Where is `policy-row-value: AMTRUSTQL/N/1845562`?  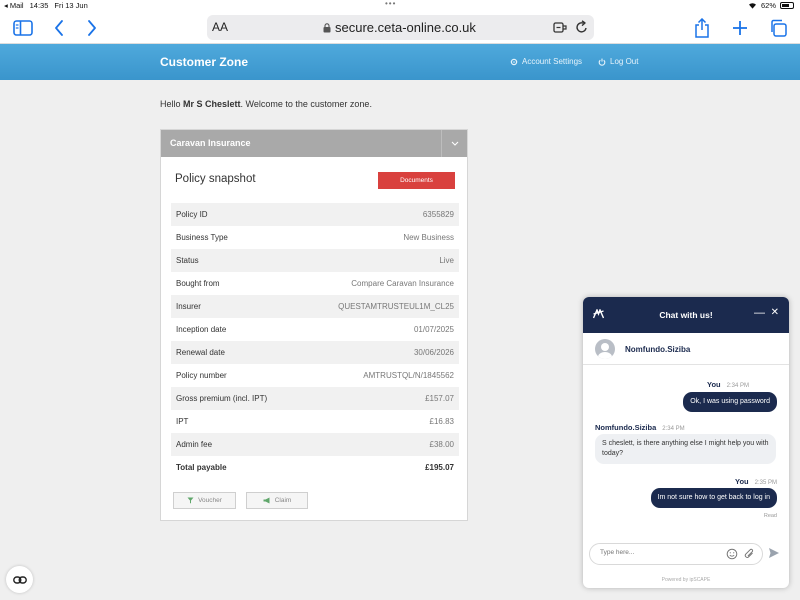 policy-row-value: AMTRUSTQL/N/1845562 is located at coordinates (408, 375).